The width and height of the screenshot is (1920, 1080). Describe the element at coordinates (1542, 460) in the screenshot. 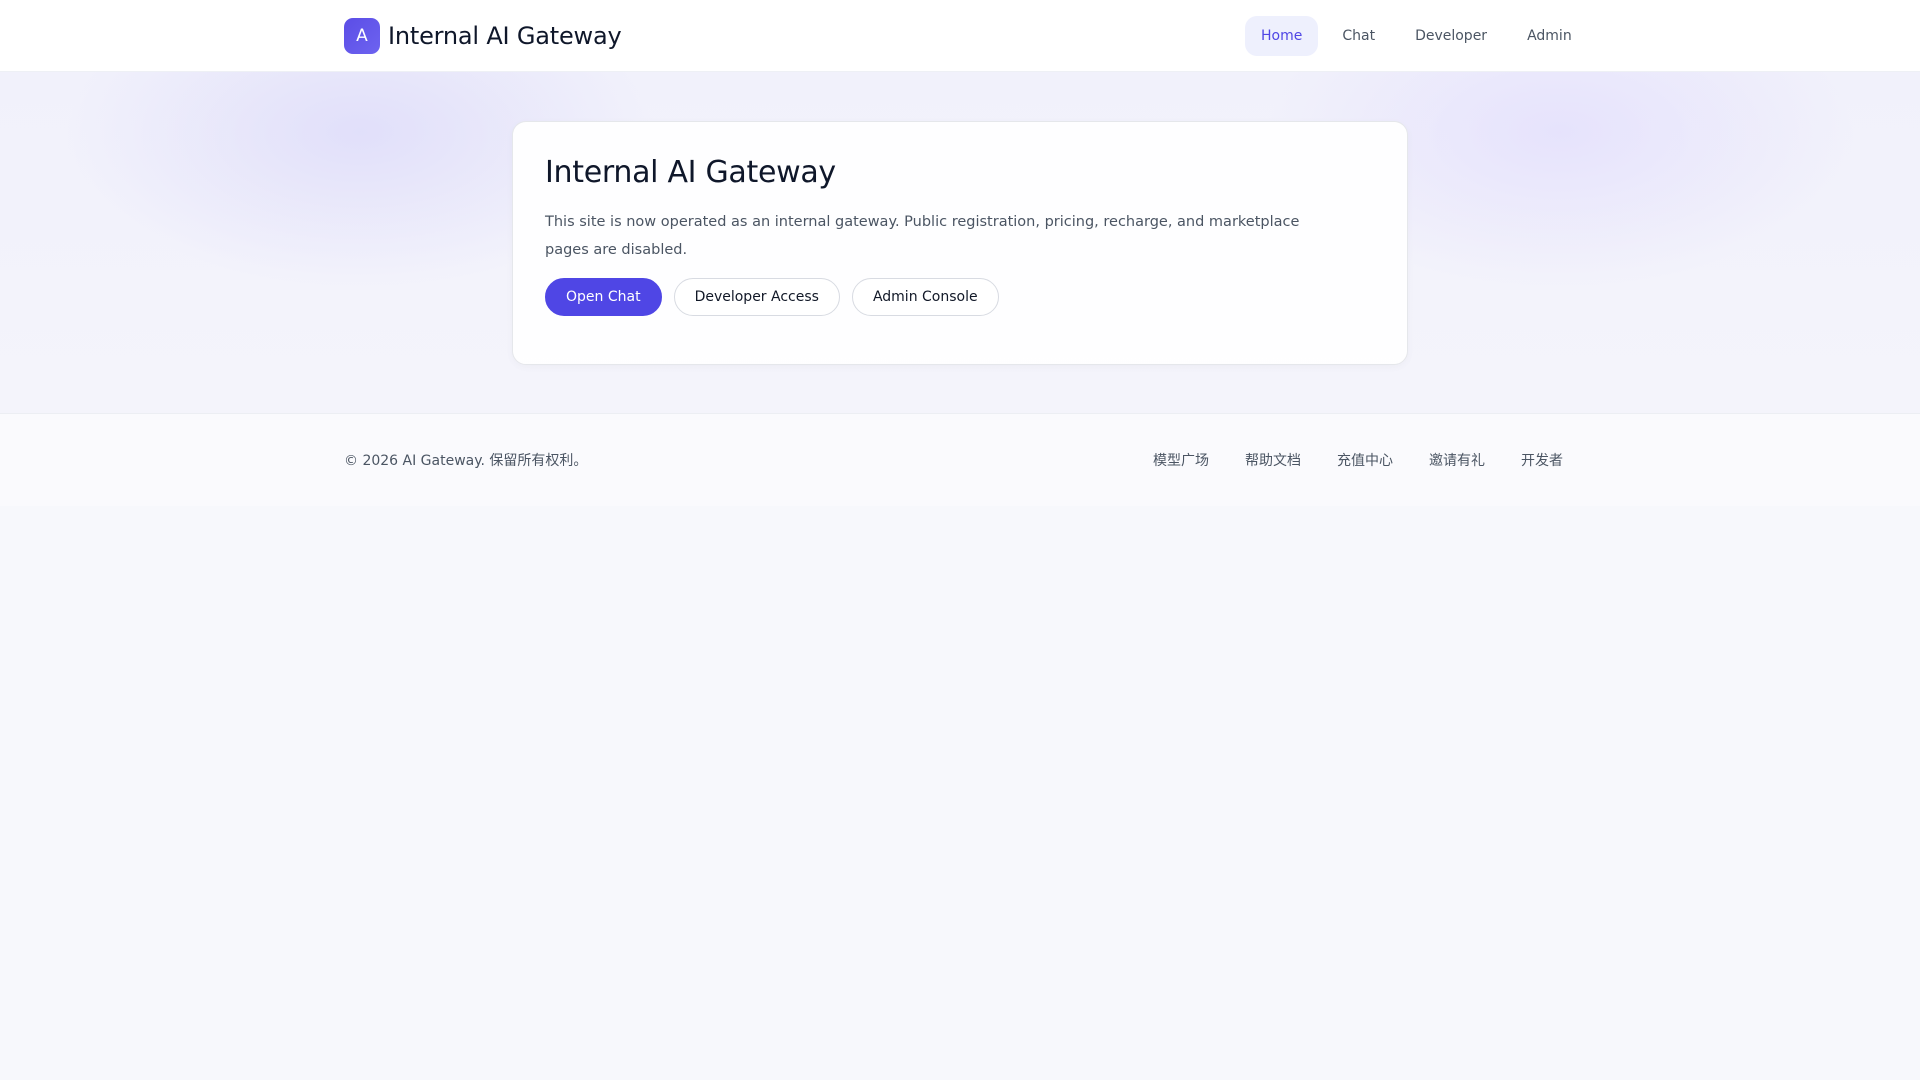

I see `footer-link-developer: 开发者` at that location.